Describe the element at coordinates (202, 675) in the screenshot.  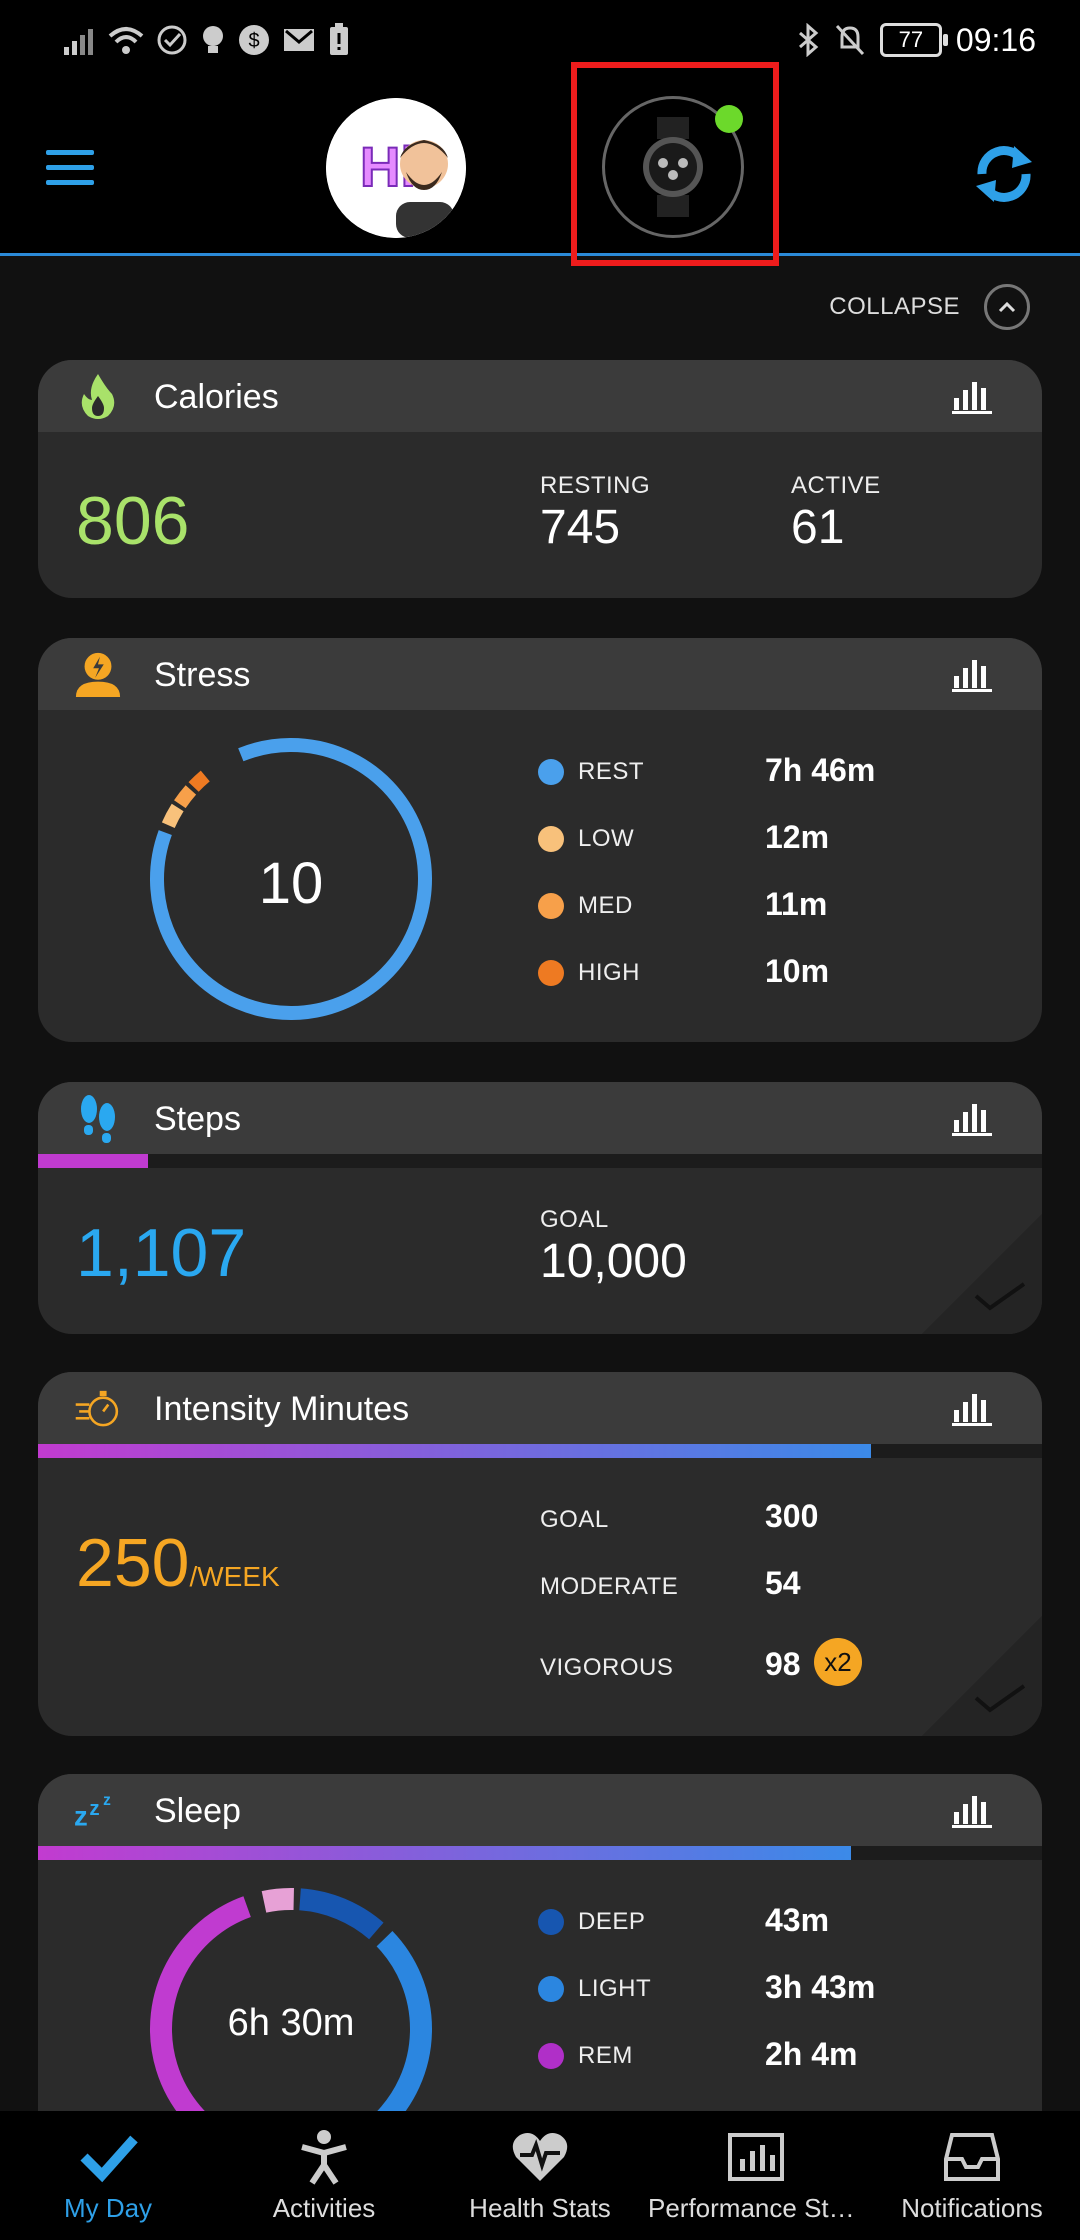
I see `stress-title: Stress` at that location.